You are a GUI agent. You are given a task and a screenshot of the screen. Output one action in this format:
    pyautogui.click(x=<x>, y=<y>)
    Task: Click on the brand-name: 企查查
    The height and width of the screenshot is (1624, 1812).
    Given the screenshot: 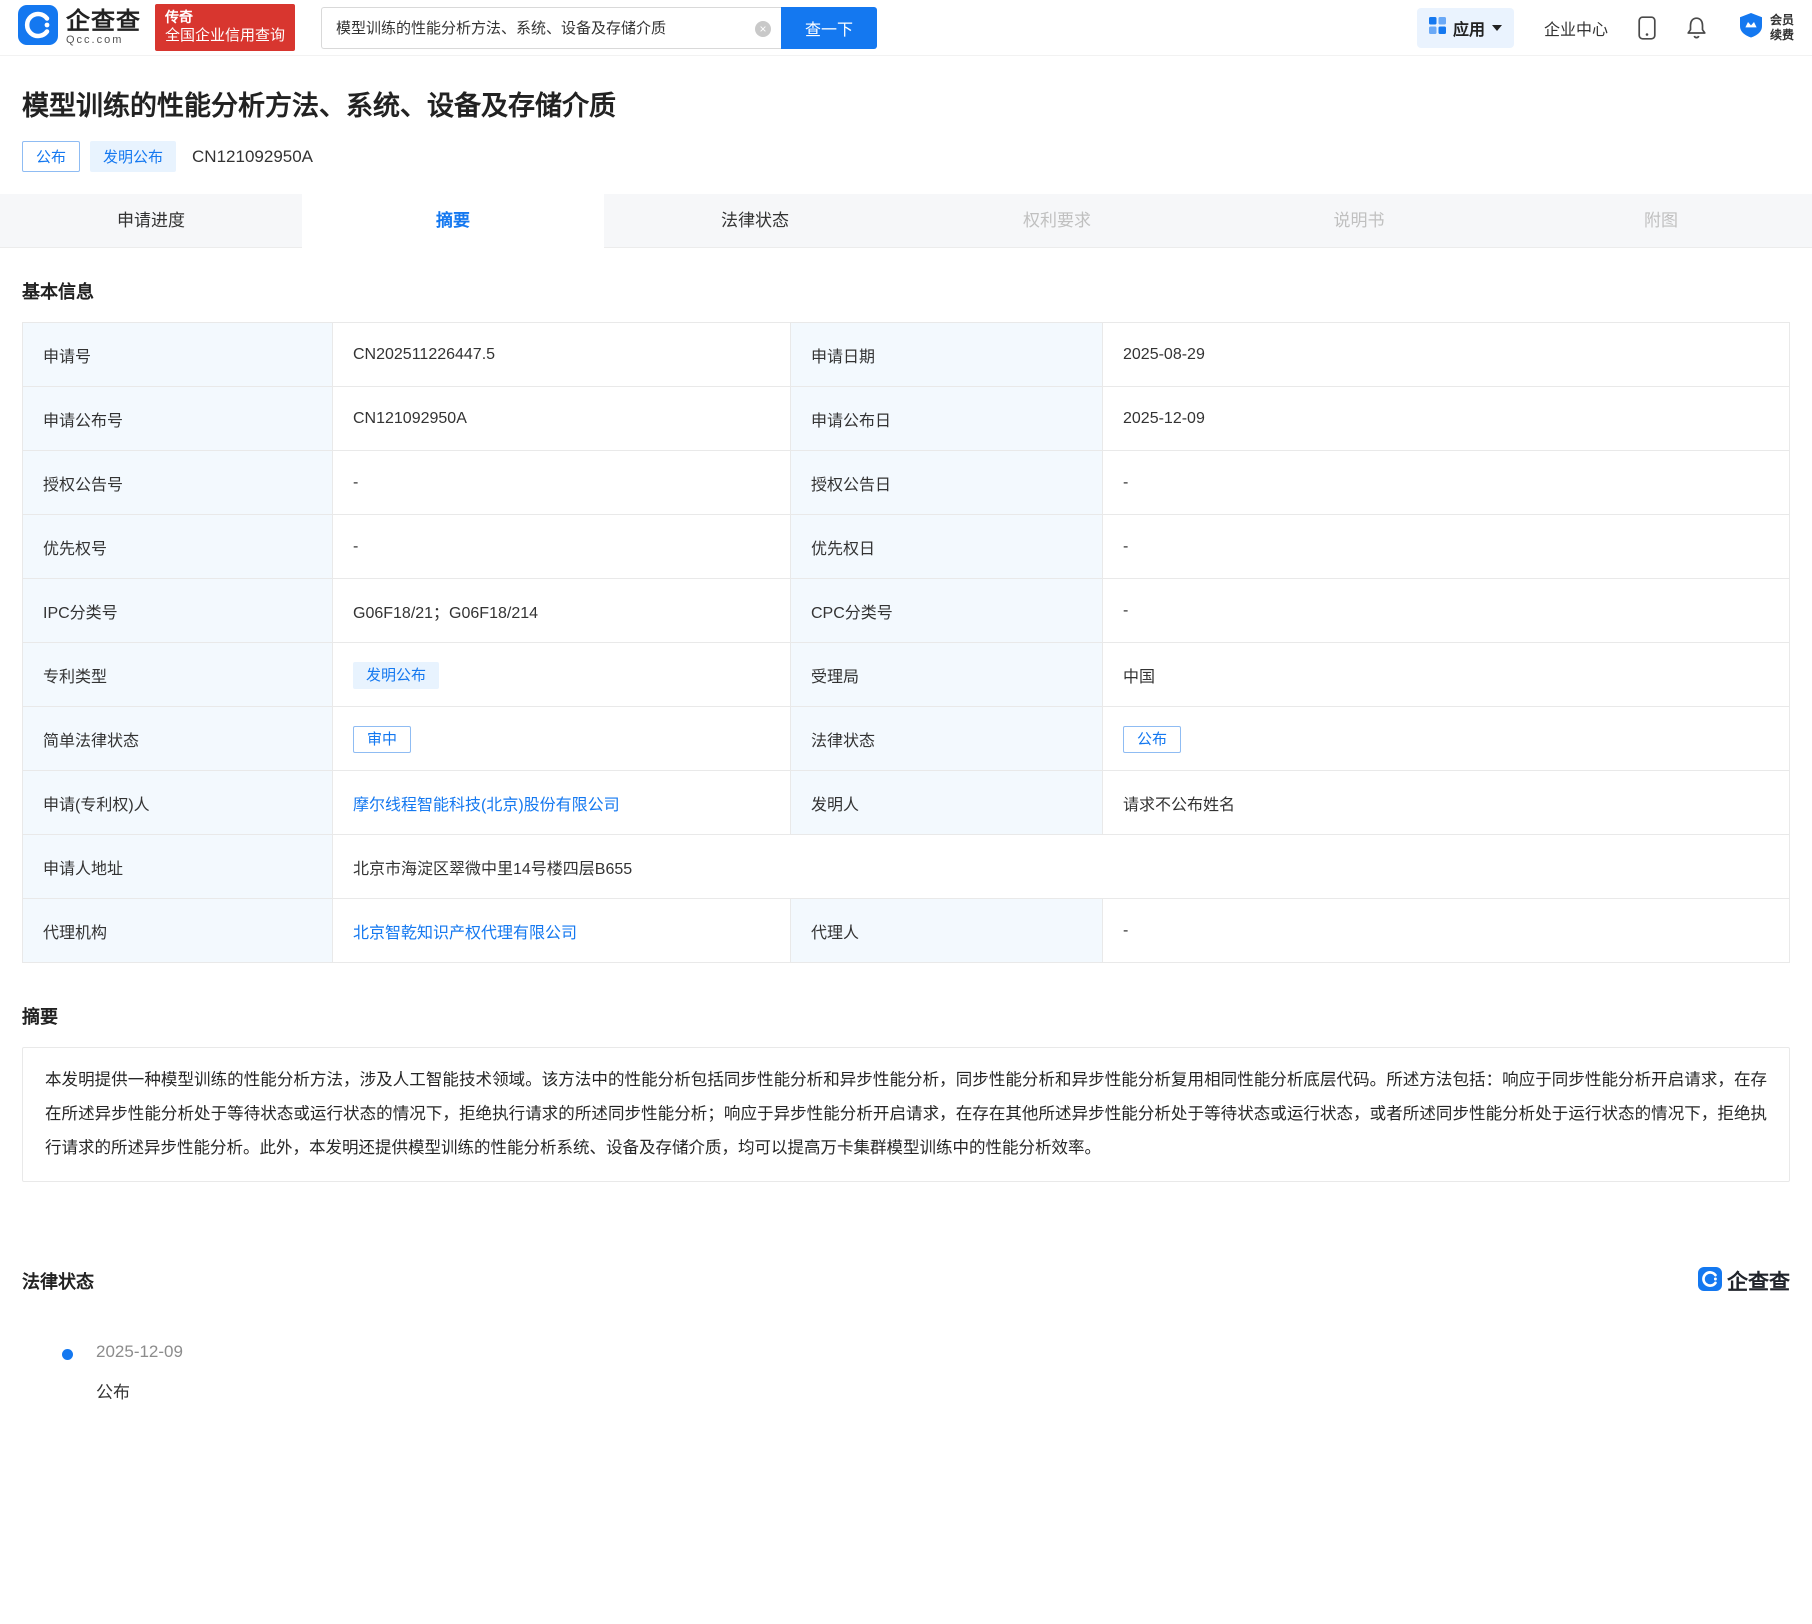 What is the action you would take?
    pyautogui.click(x=103, y=21)
    